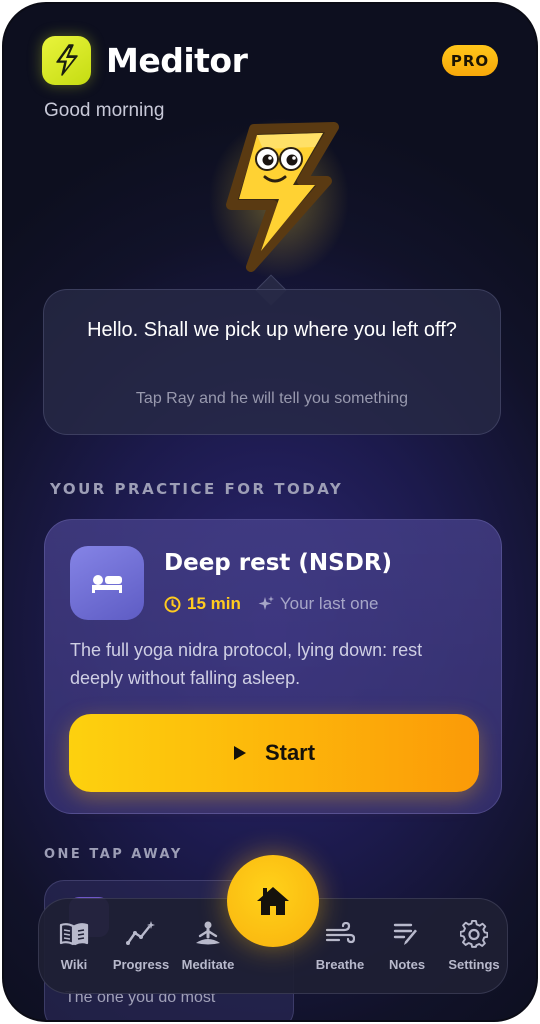  I want to click on tab-label-breathe: Breathe, so click(340, 964).